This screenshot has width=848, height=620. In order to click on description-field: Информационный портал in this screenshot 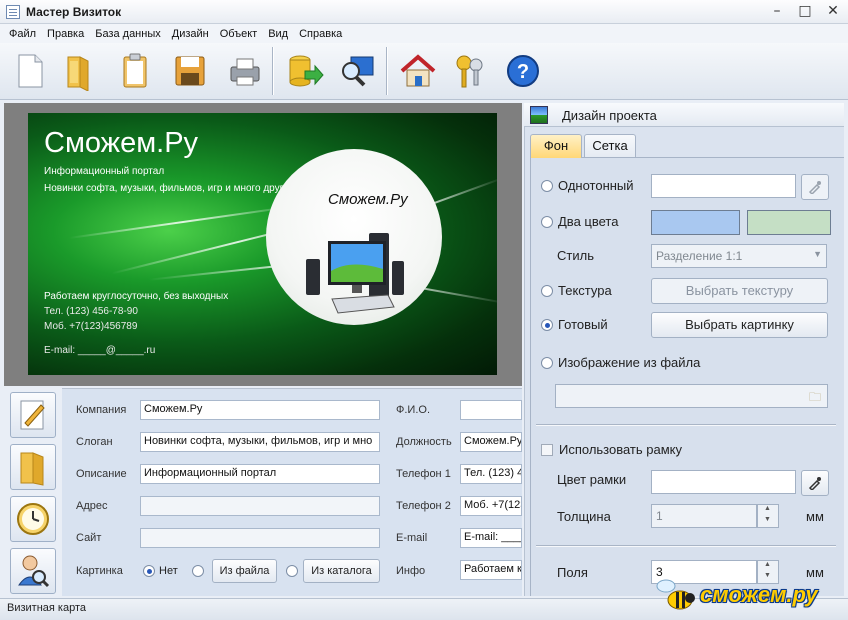, I will do `click(260, 474)`.